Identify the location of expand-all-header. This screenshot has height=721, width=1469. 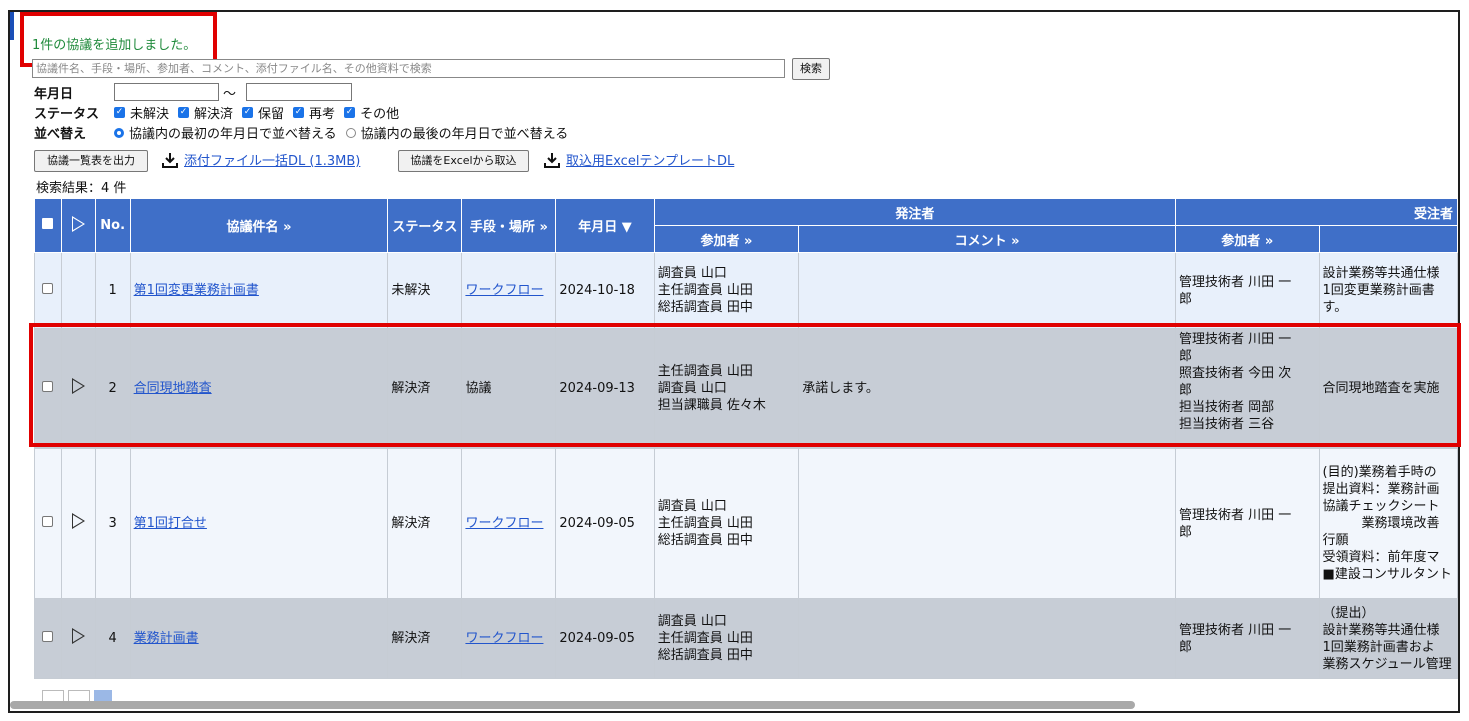
(78, 225).